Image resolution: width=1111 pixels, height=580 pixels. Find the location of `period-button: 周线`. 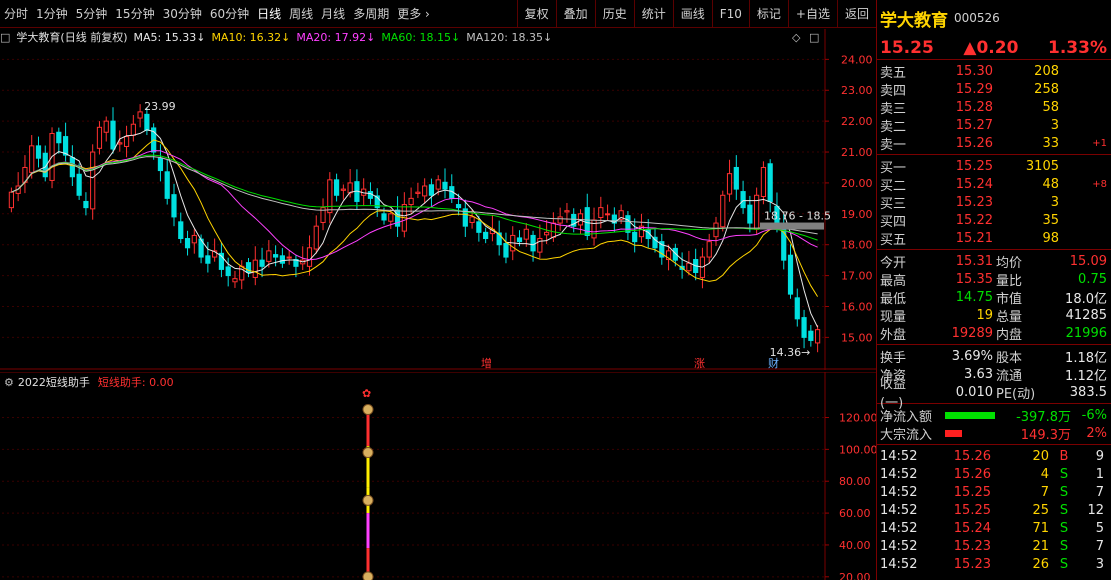

period-button: 周线 is located at coordinates (301, 14).